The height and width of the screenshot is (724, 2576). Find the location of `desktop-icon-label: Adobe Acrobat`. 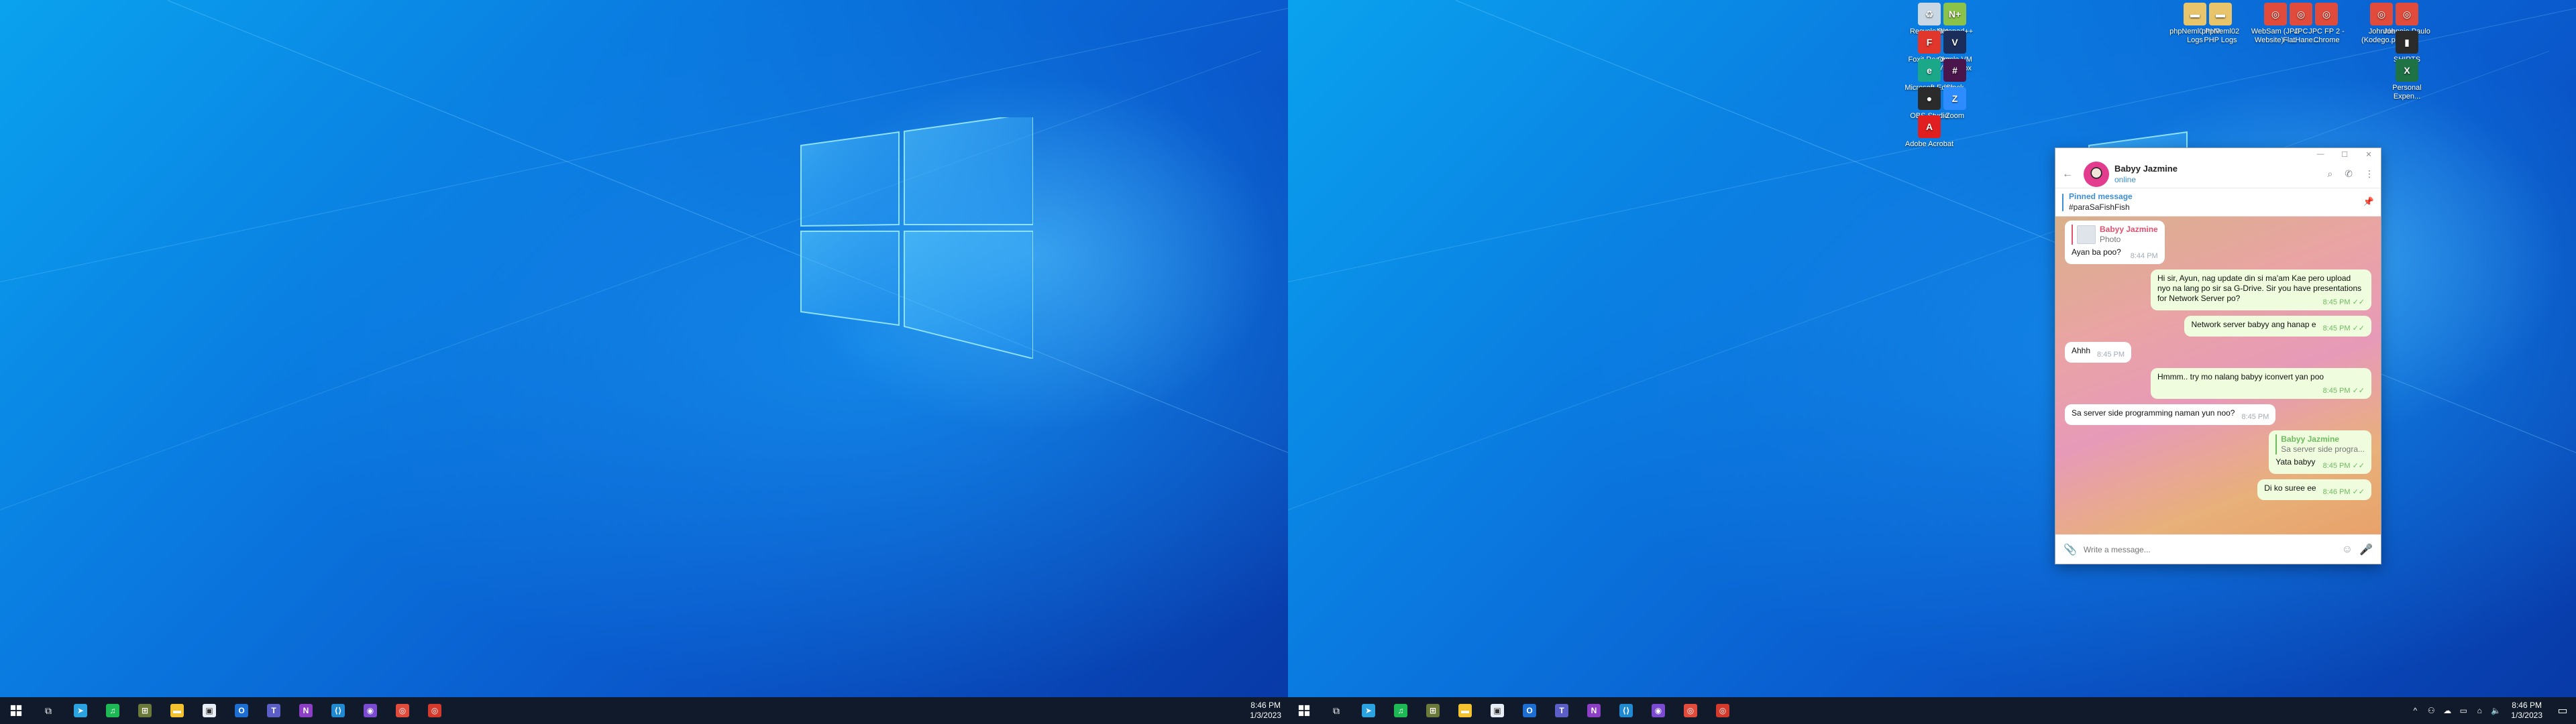

desktop-icon-label: Adobe Acrobat is located at coordinates (1929, 144).